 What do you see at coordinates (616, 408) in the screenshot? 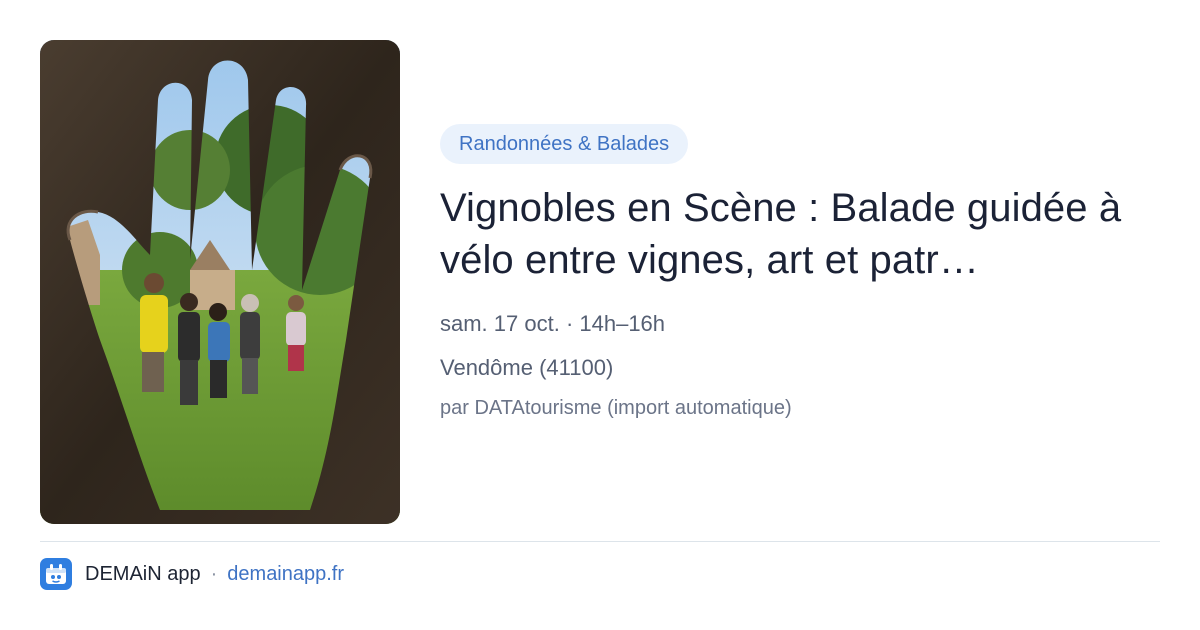
I see `event-source: par DATAtourisme (import automatique)` at bounding box center [616, 408].